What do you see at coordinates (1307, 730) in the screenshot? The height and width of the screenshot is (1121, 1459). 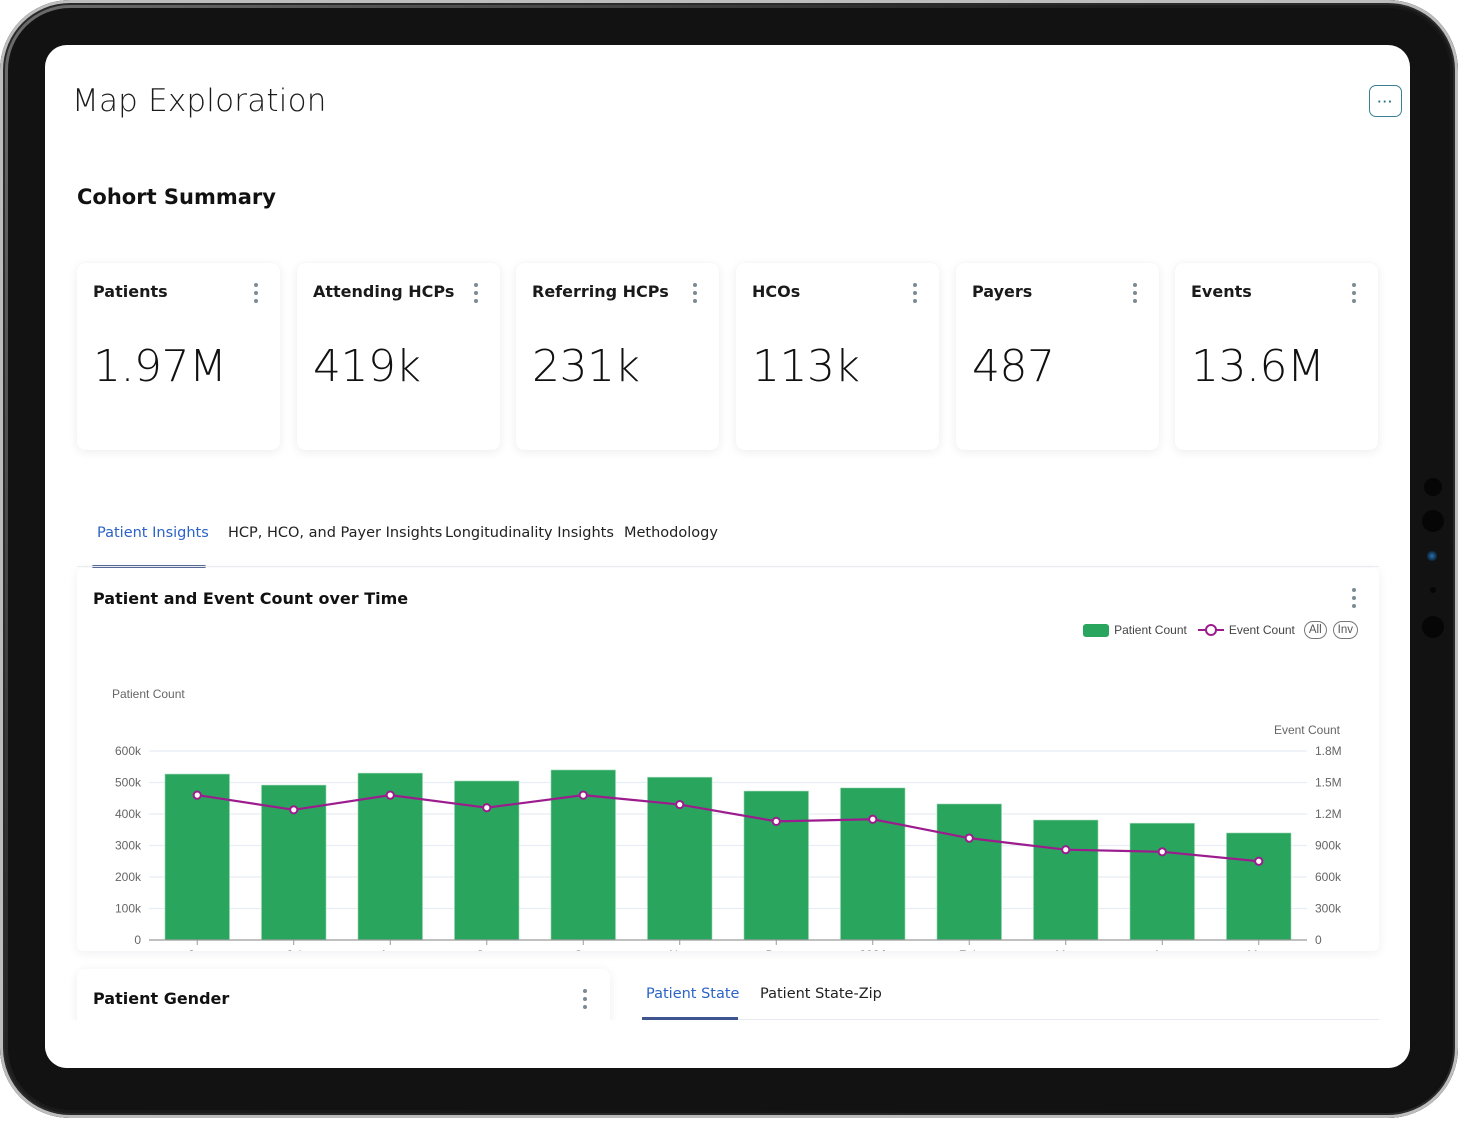 I see `y2-axis-title: Event Count` at bounding box center [1307, 730].